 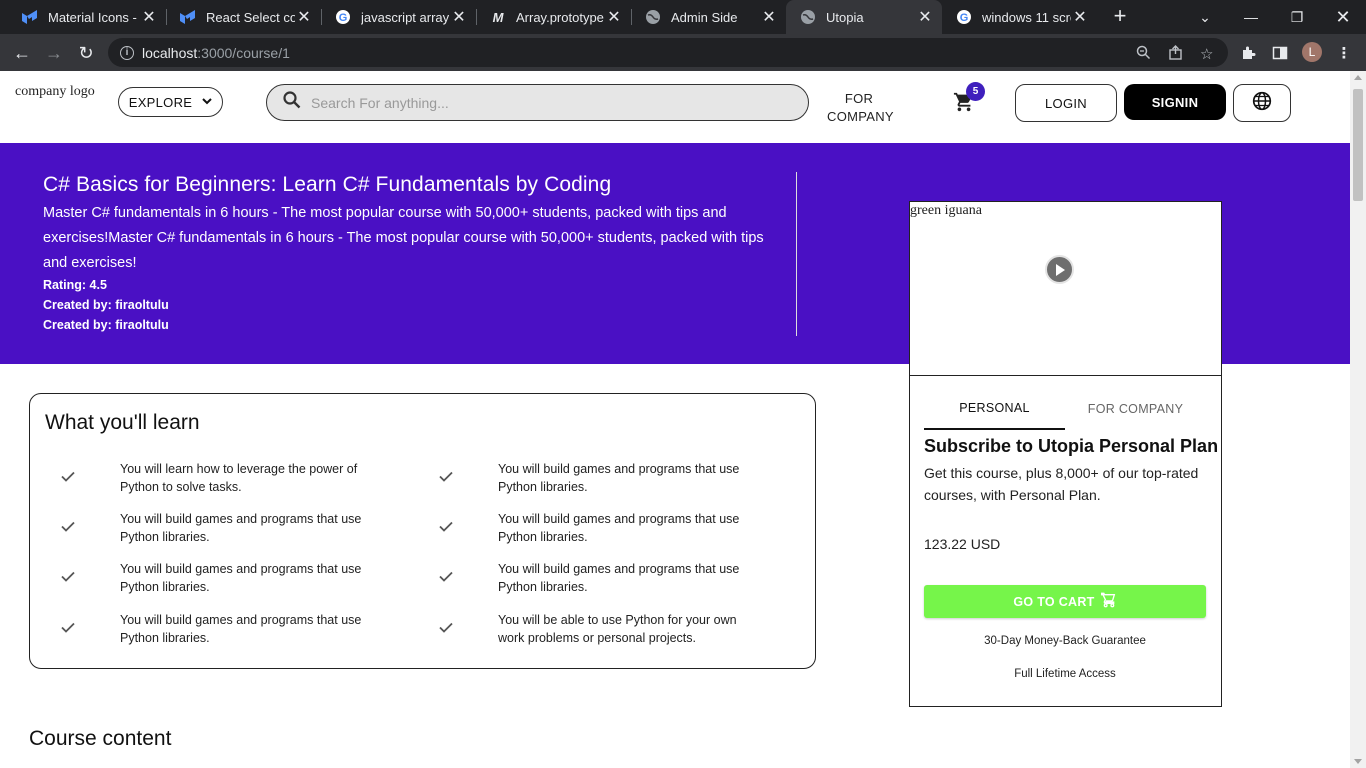 What do you see at coordinates (1358, 145) in the screenshot?
I see `scrollbar-thumb` at bounding box center [1358, 145].